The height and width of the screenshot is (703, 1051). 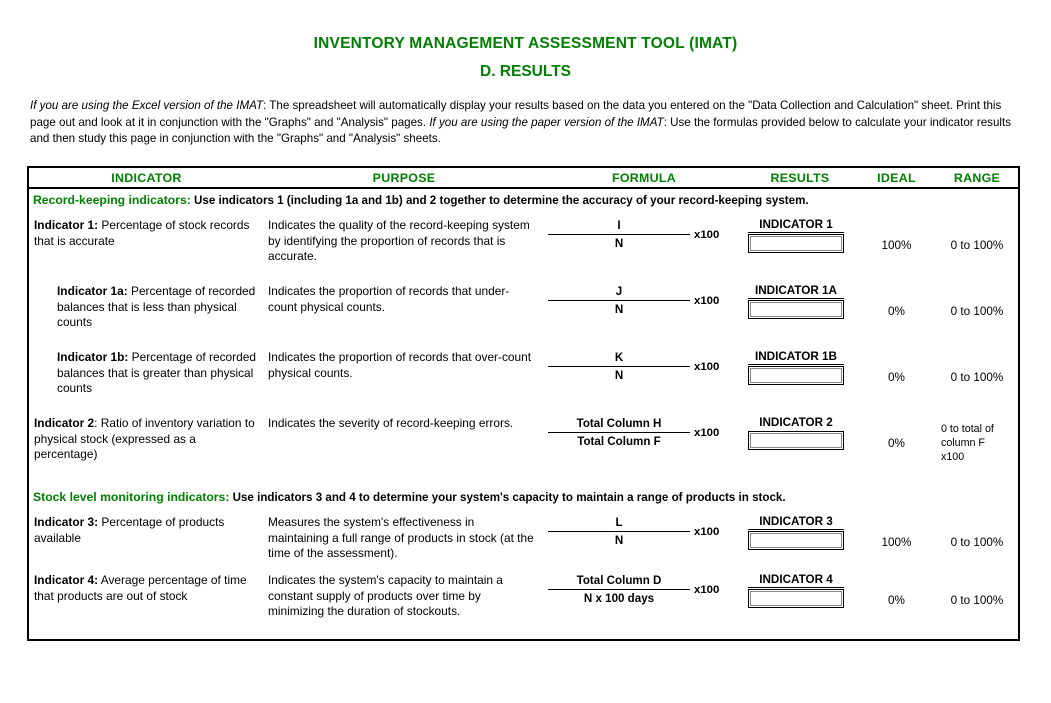 What do you see at coordinates (131, 497) in the screenshot?
I see `section-band-label: Stock level monitoring indicators:` at bounding box center [131, 497].